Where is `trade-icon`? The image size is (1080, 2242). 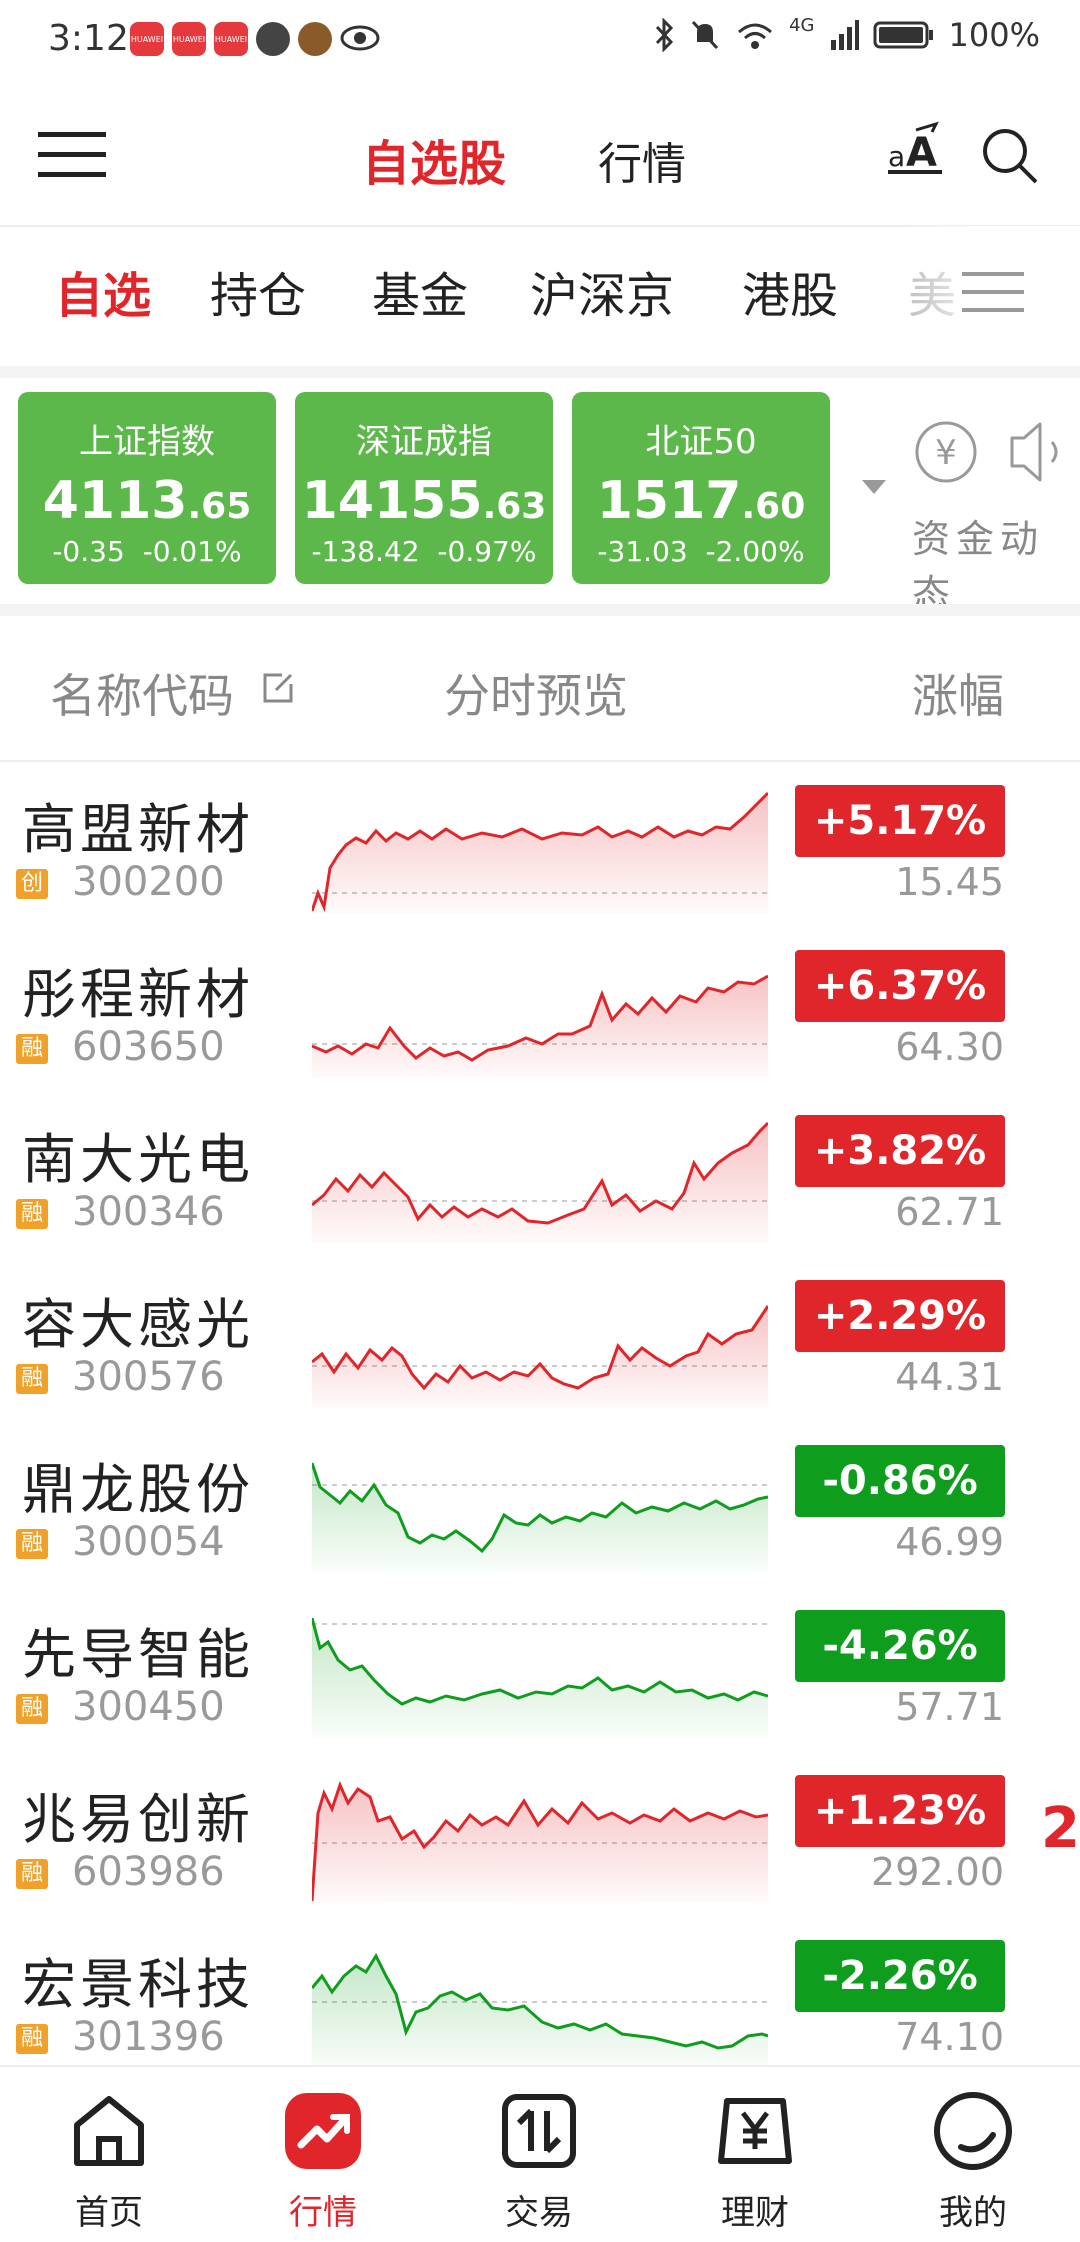 trade-icon is located at coordinates (539, 2131).